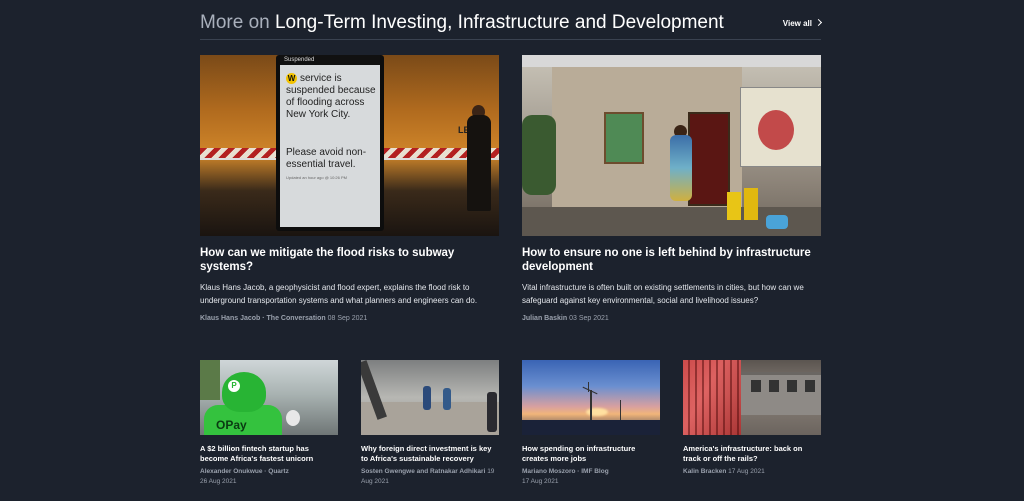 The height and width of the screenshot is (501, 1024). What do you see at coordinates (330, 60) in the screenshot?
I see `sign-status: Suspended` at bounding box center [330, 60].